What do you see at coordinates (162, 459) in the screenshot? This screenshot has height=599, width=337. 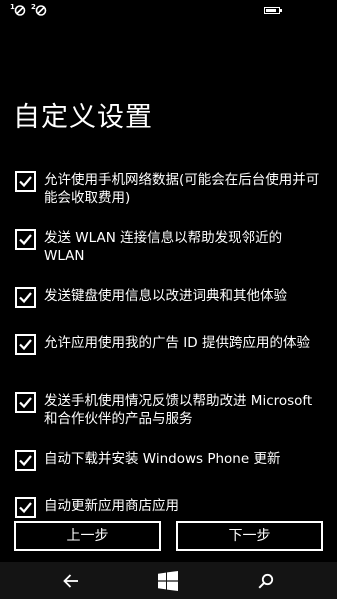 I see `auto-update-os-label: 自动下载并安装 Windows Phone 更新` at bounding box center [162, 459].